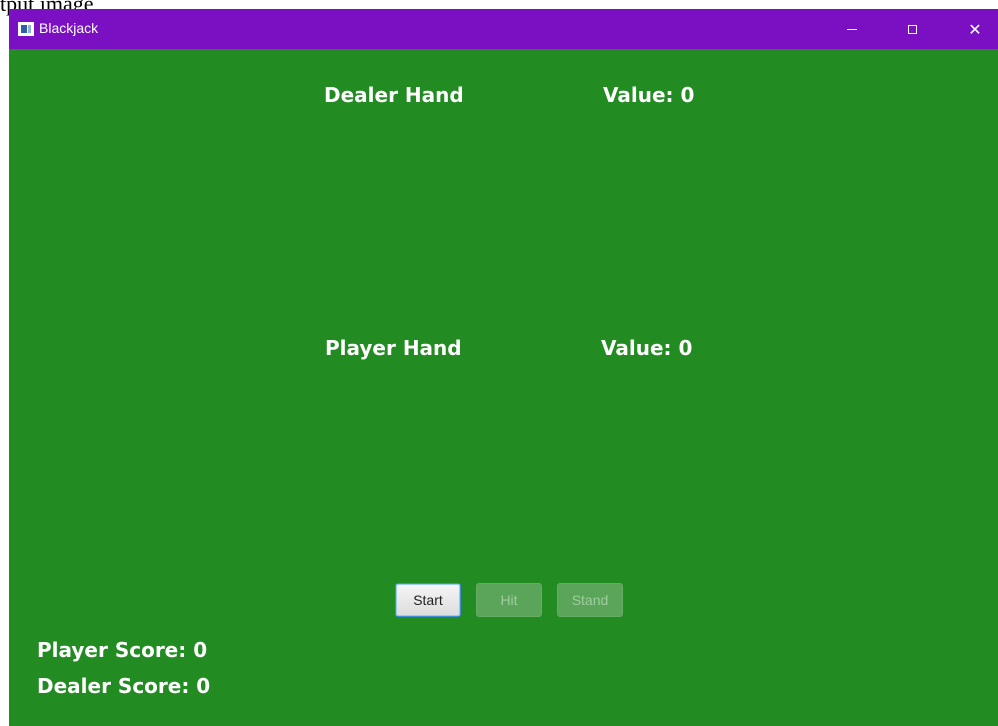 The image size is (998, 726). I want to click on app-window-icon, so click(26, 29).